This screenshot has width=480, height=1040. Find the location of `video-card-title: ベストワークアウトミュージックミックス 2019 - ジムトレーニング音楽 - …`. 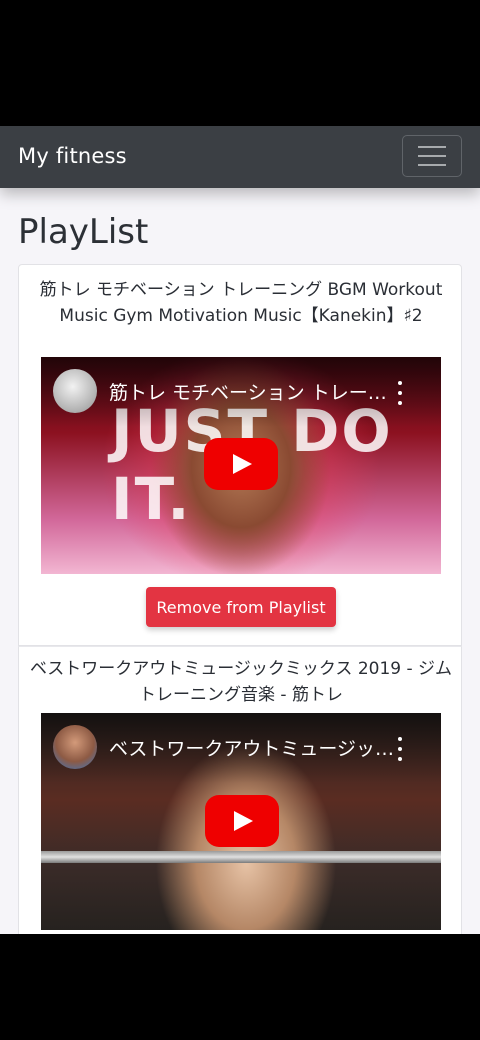

video-card-title: ベストワークアウトミュージックミックス 2019 - ジムトレーニング音楽 - … is located at coordinates (241, 682).